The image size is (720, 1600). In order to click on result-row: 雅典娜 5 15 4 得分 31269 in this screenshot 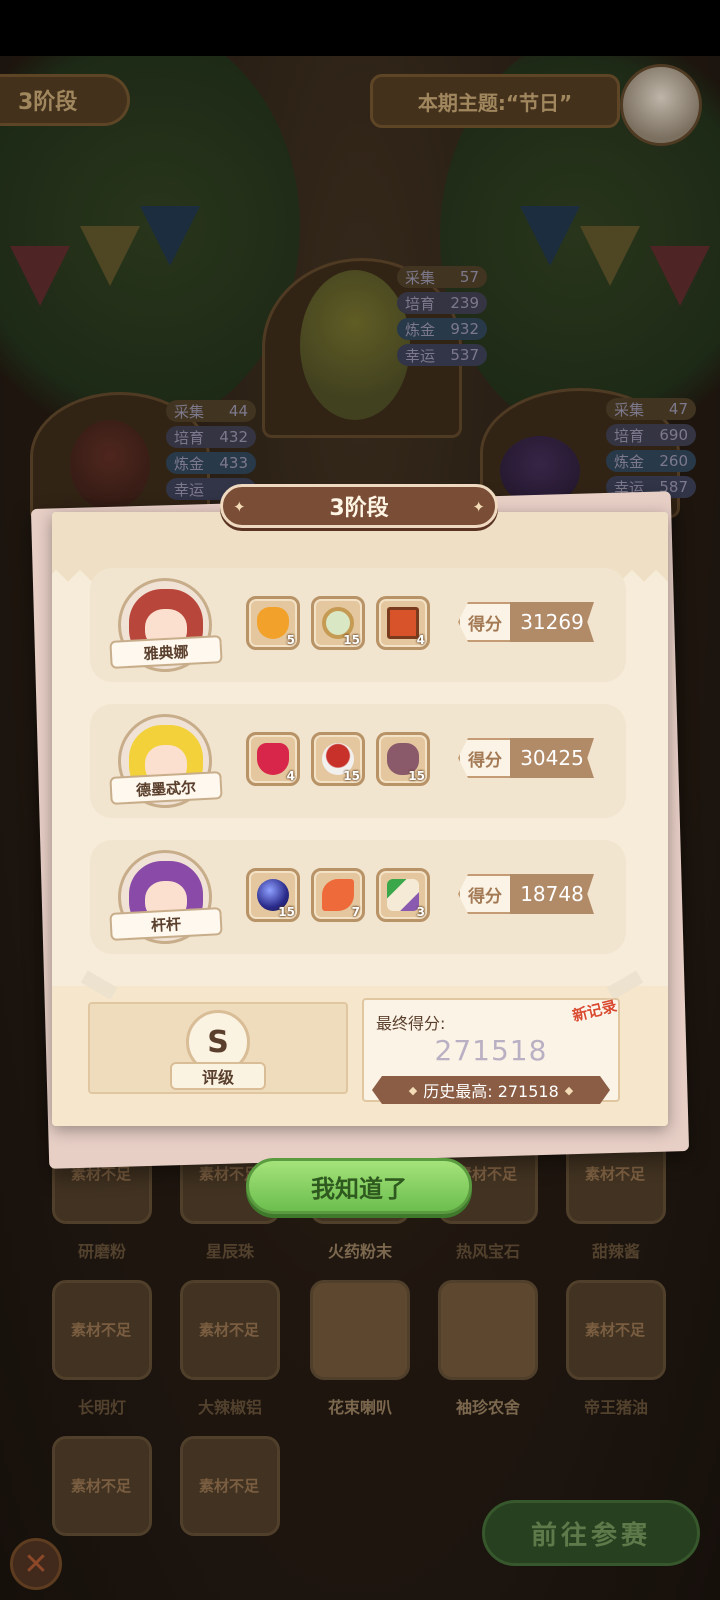, I will do `click(358, 625)`.